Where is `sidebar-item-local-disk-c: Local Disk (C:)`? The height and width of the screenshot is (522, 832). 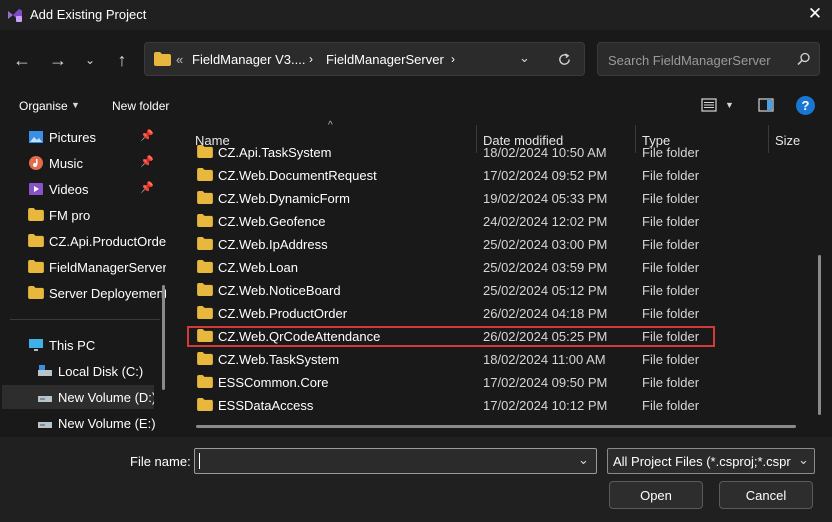
sidebar-item-local-disk-c: Local Disk (C:) is located at coordinates (83, 371).